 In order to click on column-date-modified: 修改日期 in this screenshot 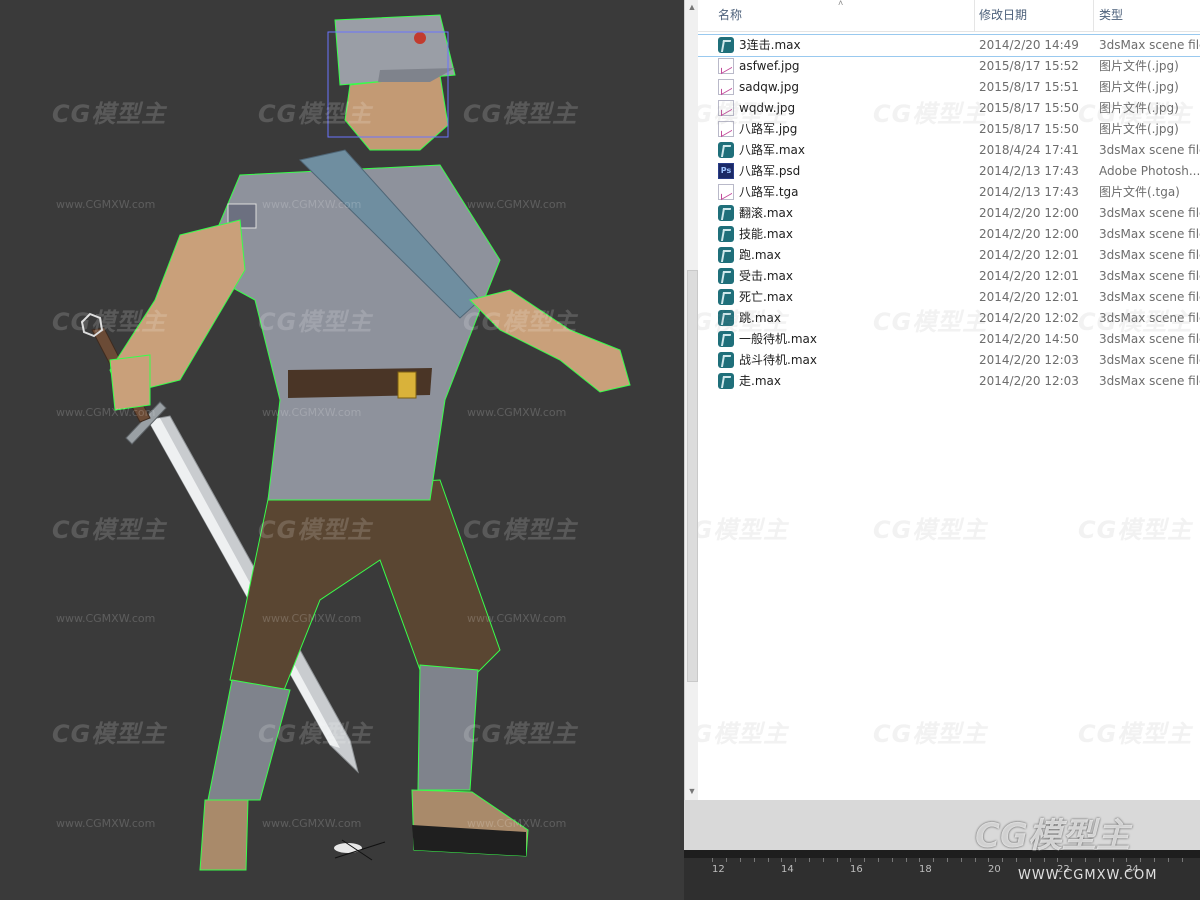, I will do `click(1003, 15)`.